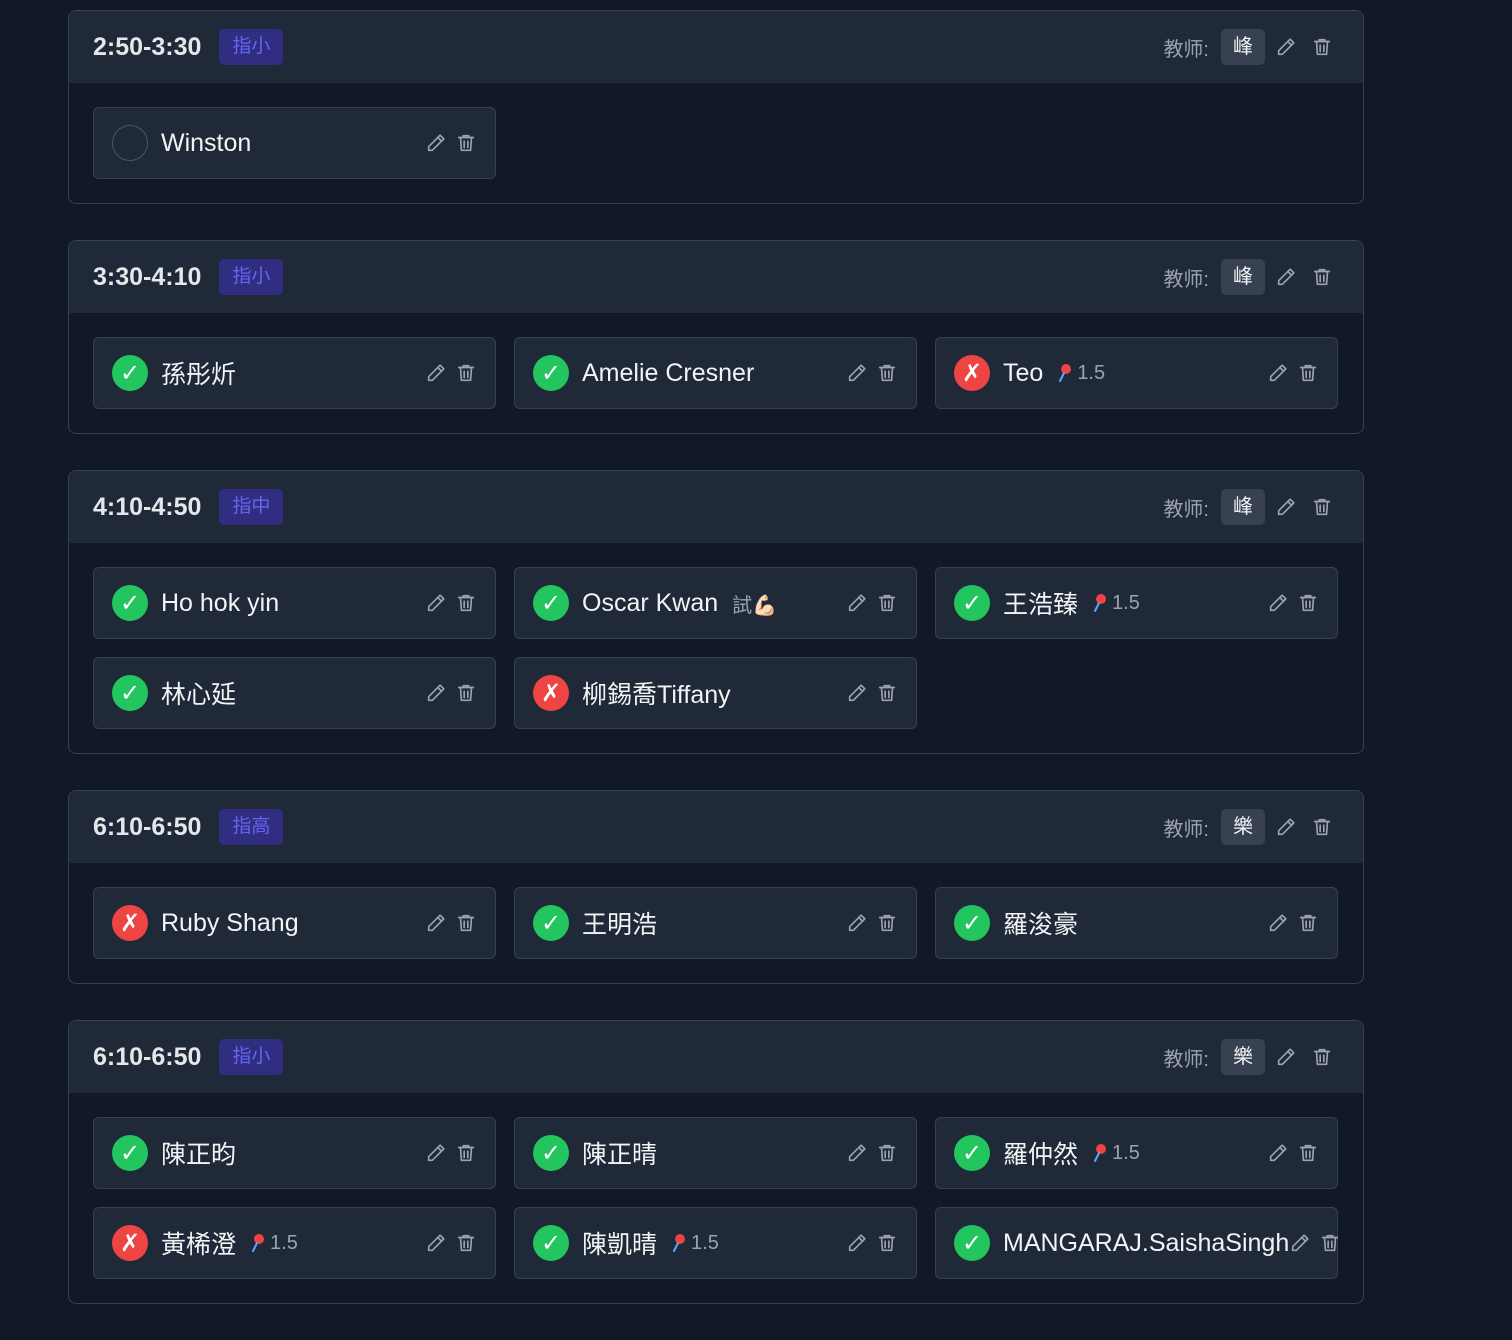  I want to click on student-card: ✓ 羅浚豪, so click(1136, 923).